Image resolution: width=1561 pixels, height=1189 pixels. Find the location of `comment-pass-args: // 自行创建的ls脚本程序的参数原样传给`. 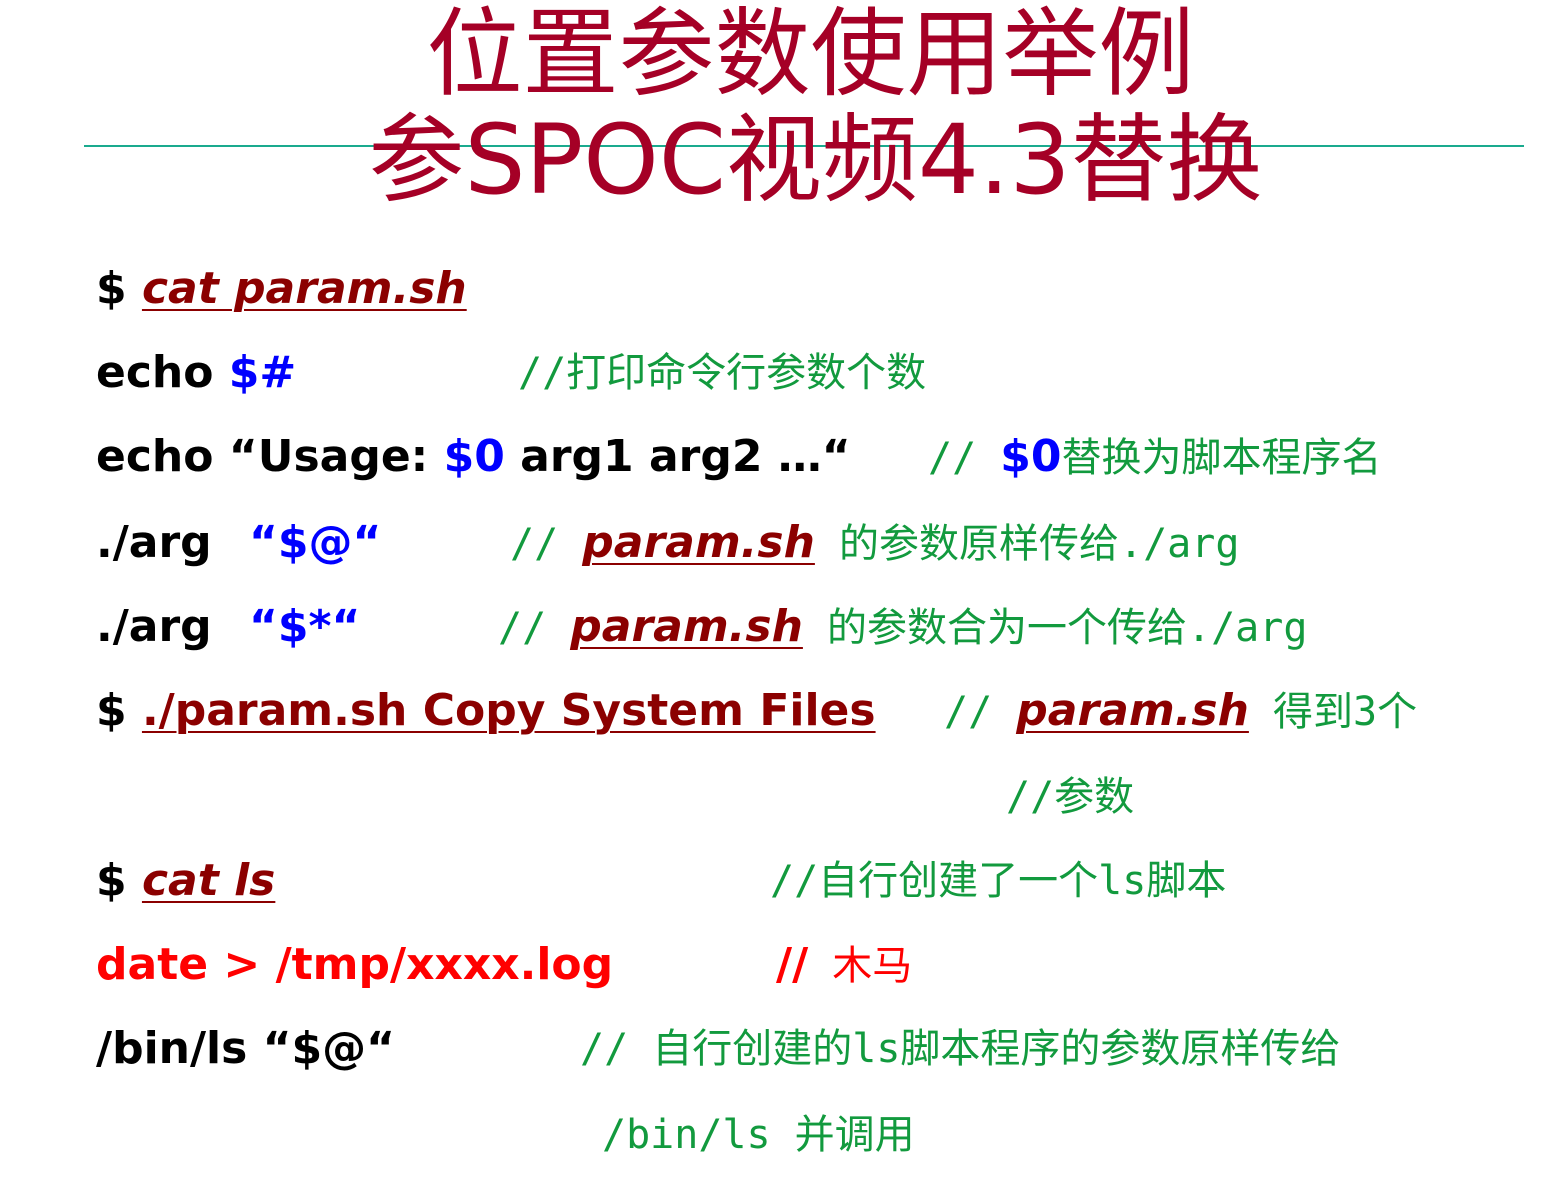

comment-pass-args: // 自行创建的ls脚本程序的参数原样传给 is located at coordinates (960, 1049).